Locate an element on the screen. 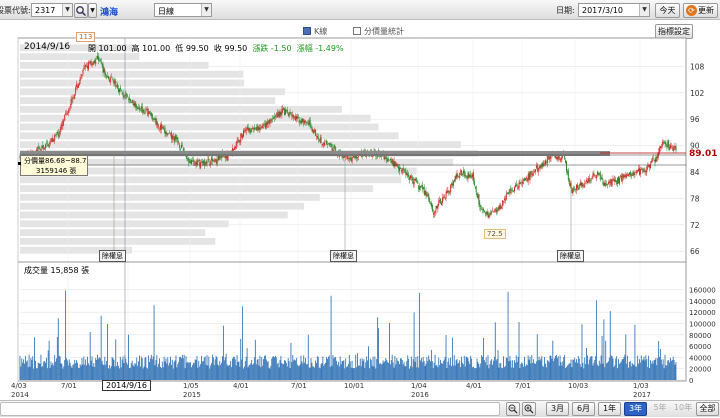  period-1y-button: 1年 is located at coordinates (609, 409).